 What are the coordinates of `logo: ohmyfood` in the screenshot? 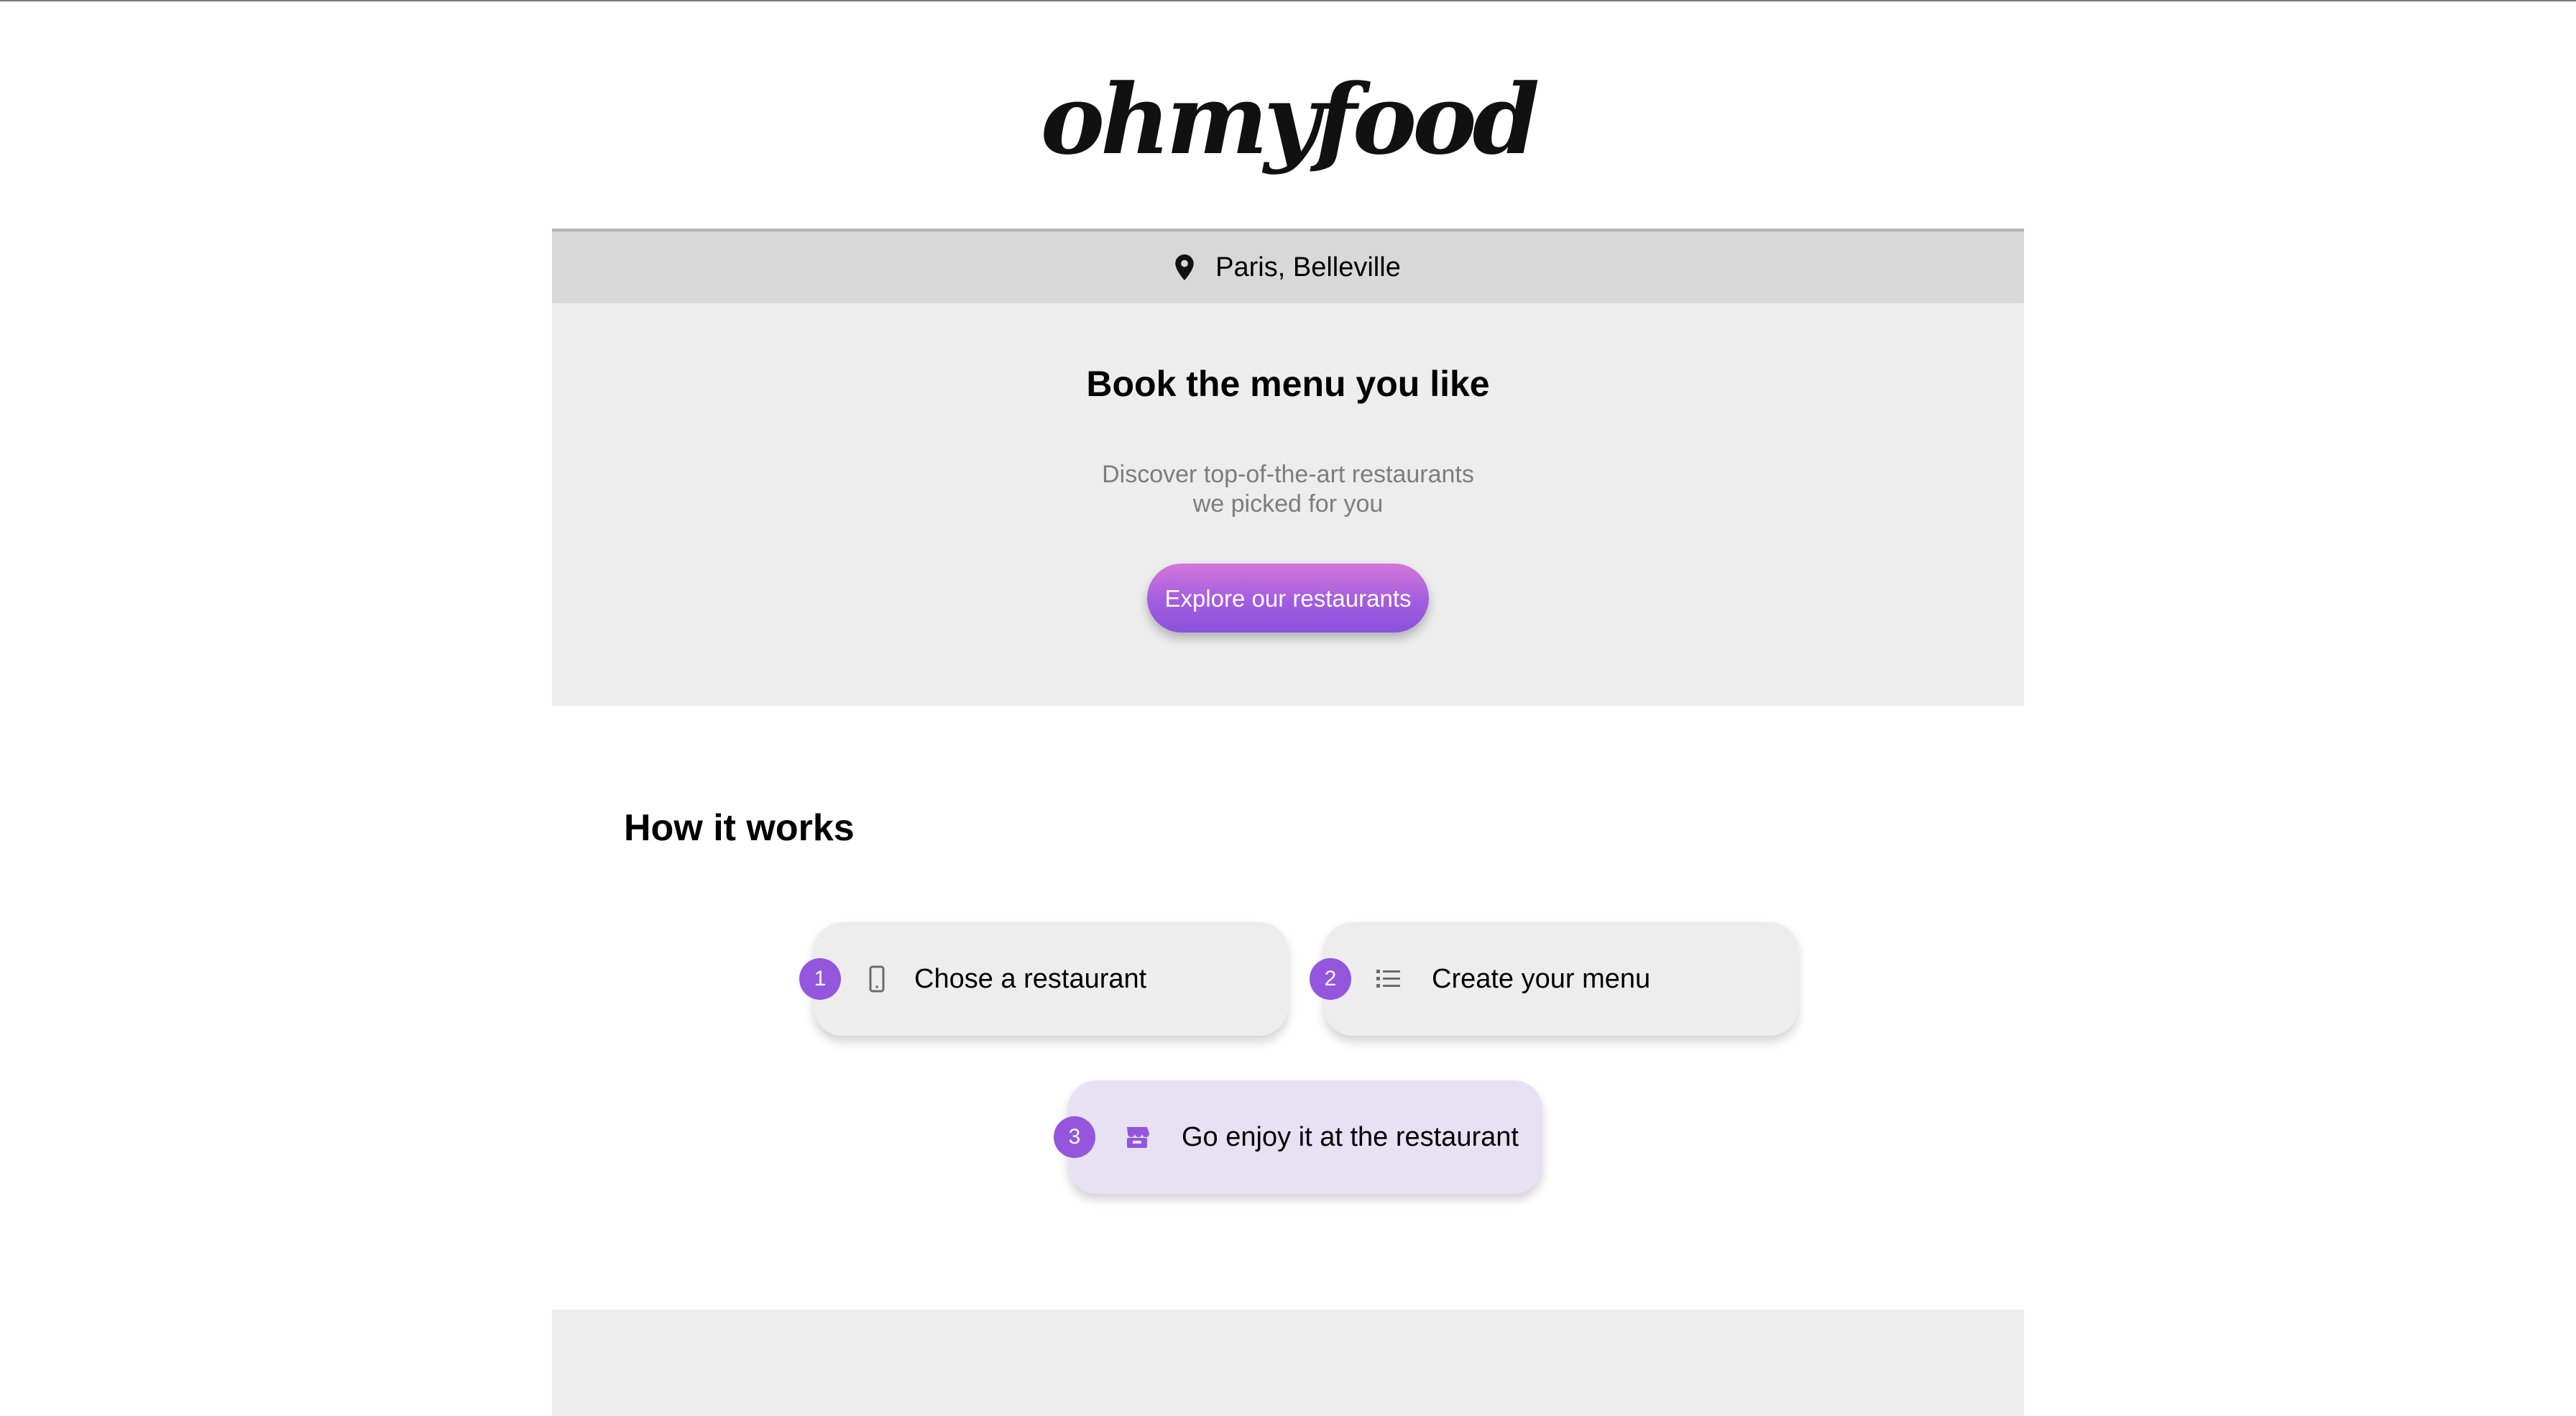 It's located at (1288, 119).